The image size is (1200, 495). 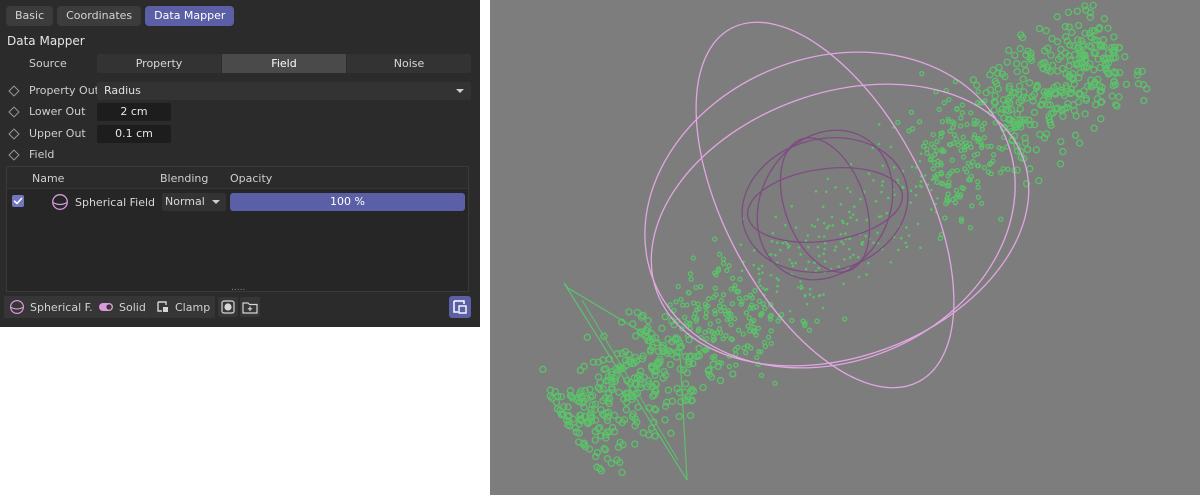 I want to click on upper-out-keyframe-icon, so click(x=14, y=134).